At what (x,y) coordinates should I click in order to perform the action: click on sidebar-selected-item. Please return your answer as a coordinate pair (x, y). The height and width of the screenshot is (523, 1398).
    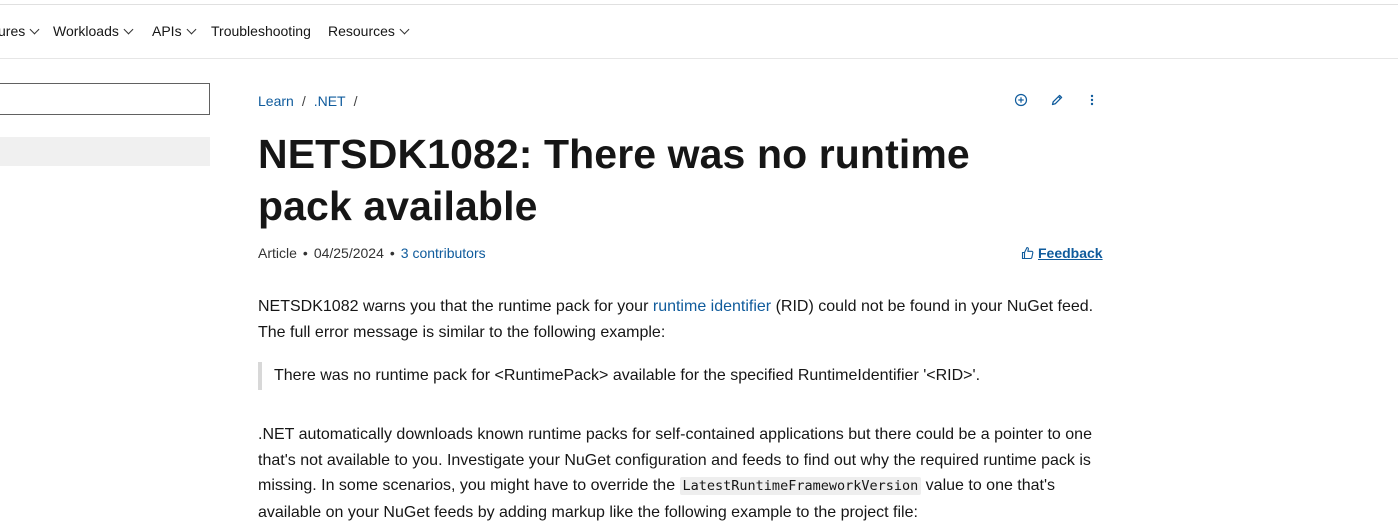
    Looking at the image, I should click on (105, 151).